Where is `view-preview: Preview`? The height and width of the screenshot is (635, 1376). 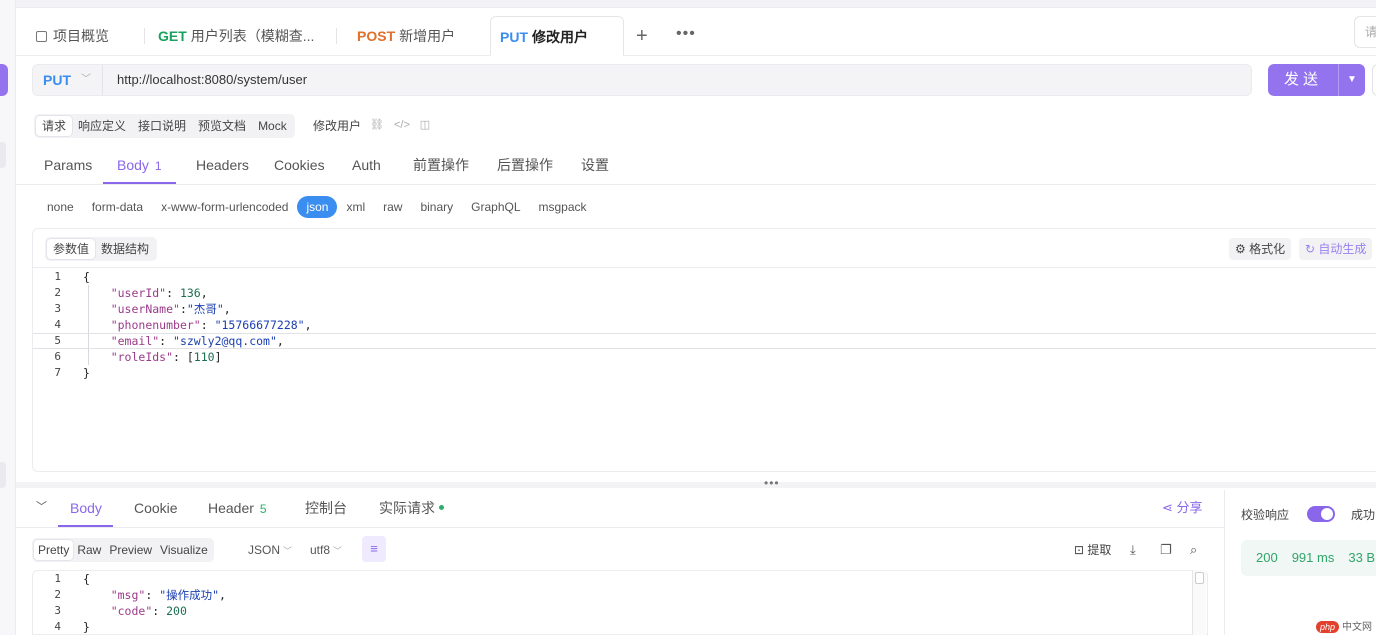
view-preview: Preview is located at coordinates (130, 550).